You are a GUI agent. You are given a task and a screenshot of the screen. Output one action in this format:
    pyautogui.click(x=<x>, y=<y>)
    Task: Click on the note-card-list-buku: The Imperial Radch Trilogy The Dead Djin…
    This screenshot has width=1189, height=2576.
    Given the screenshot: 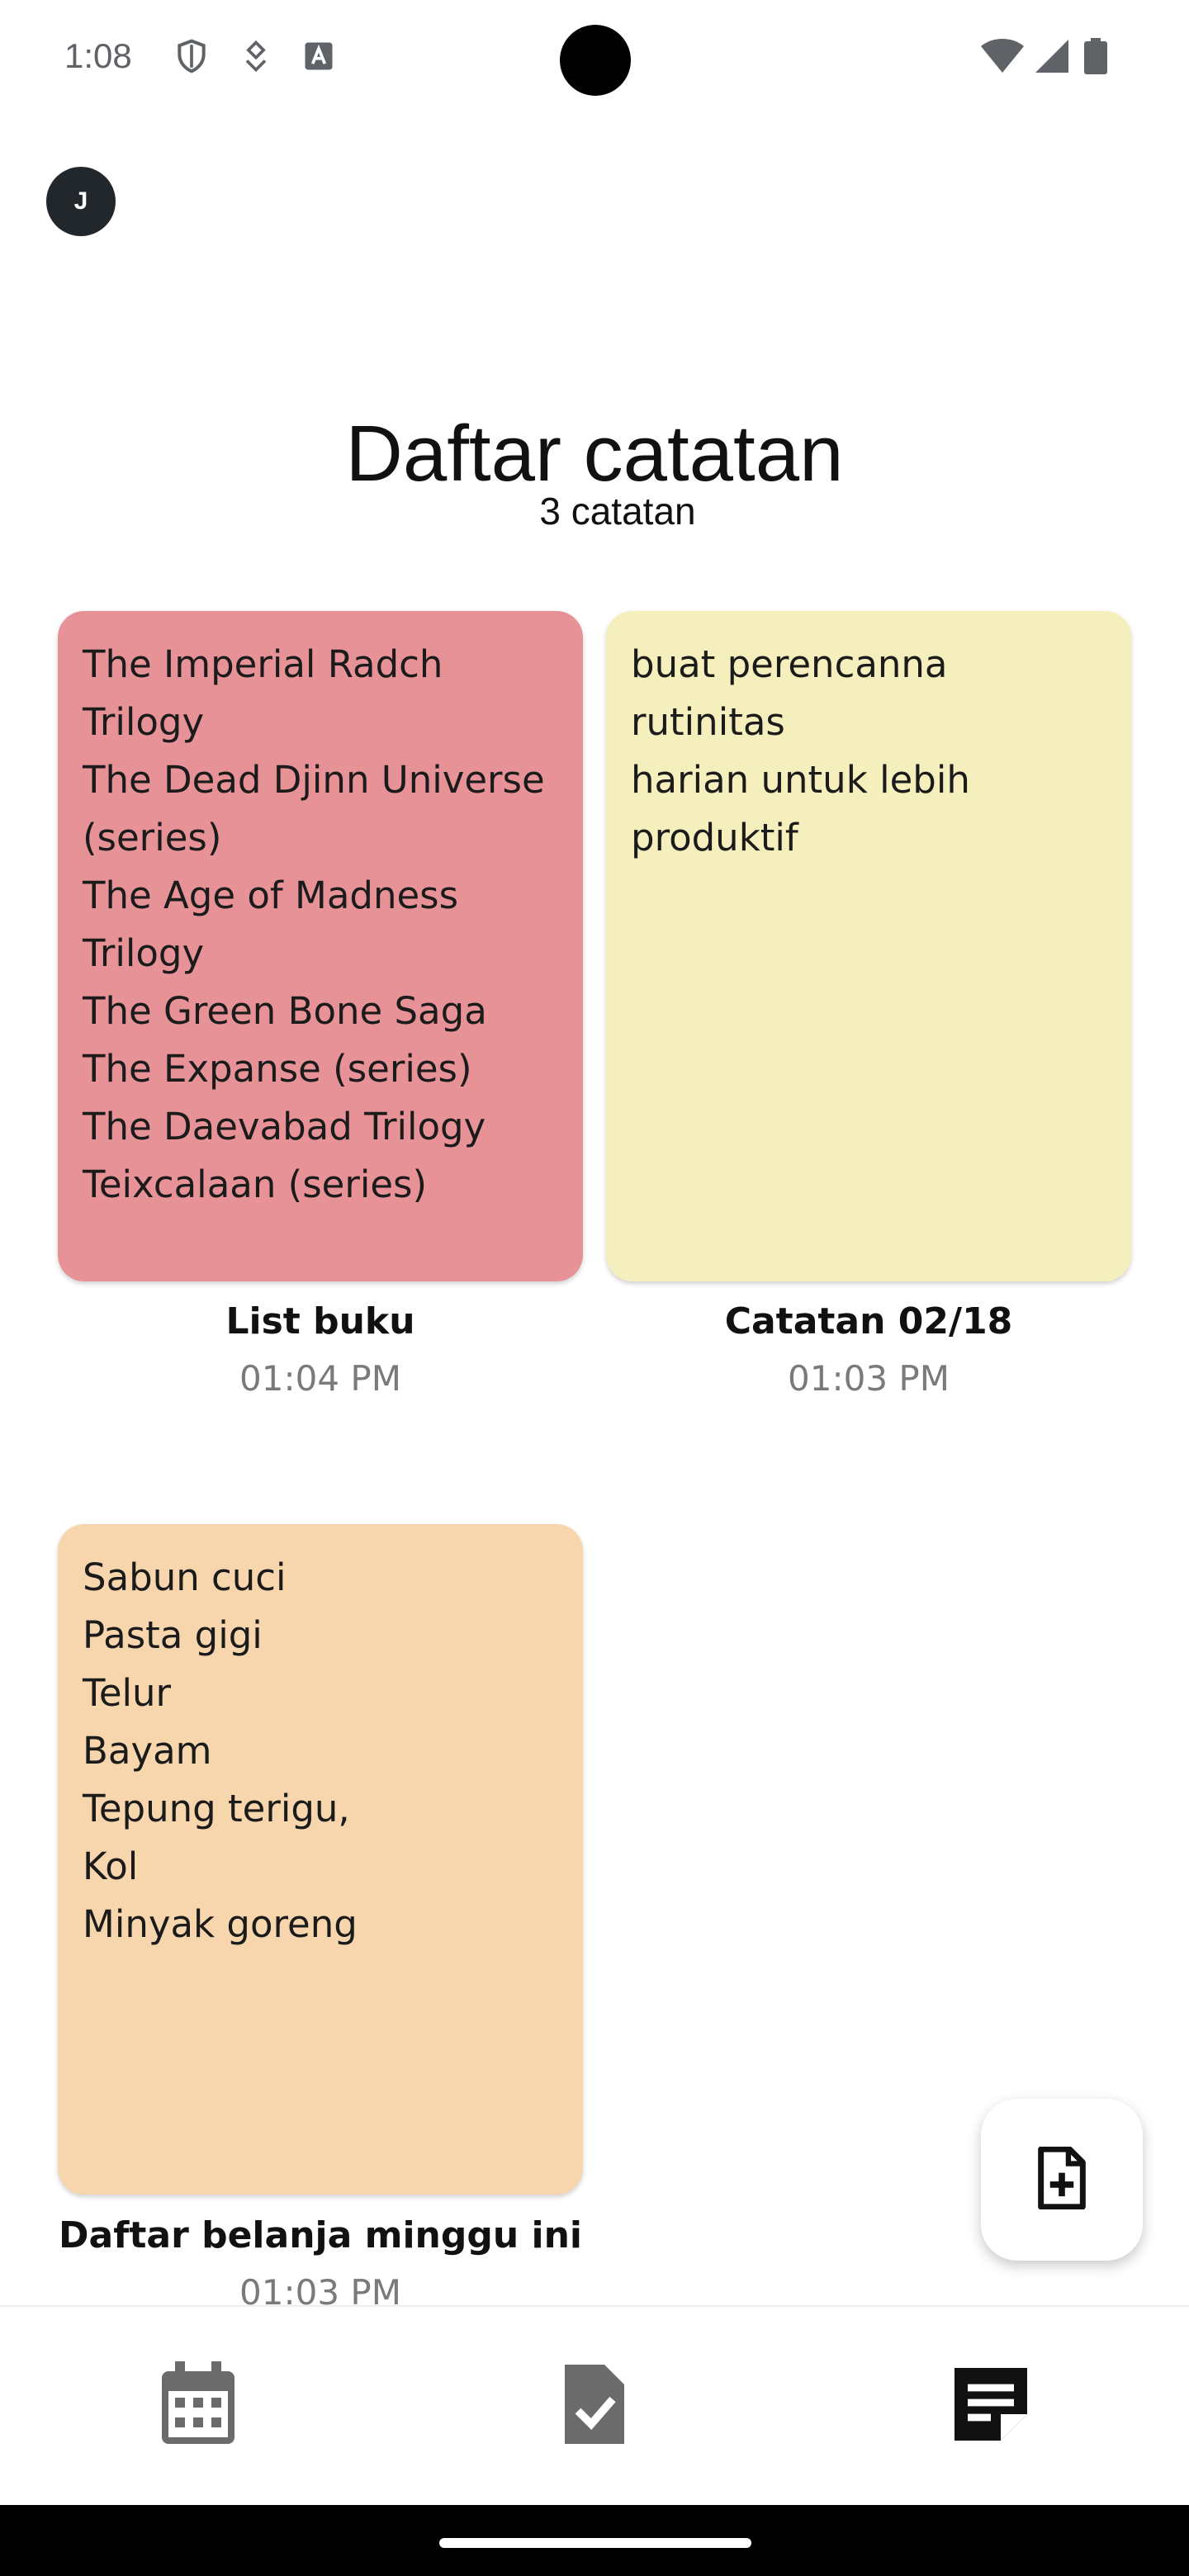 What is the action you would take?
    pyautogui.click(x=320, y=946)
    